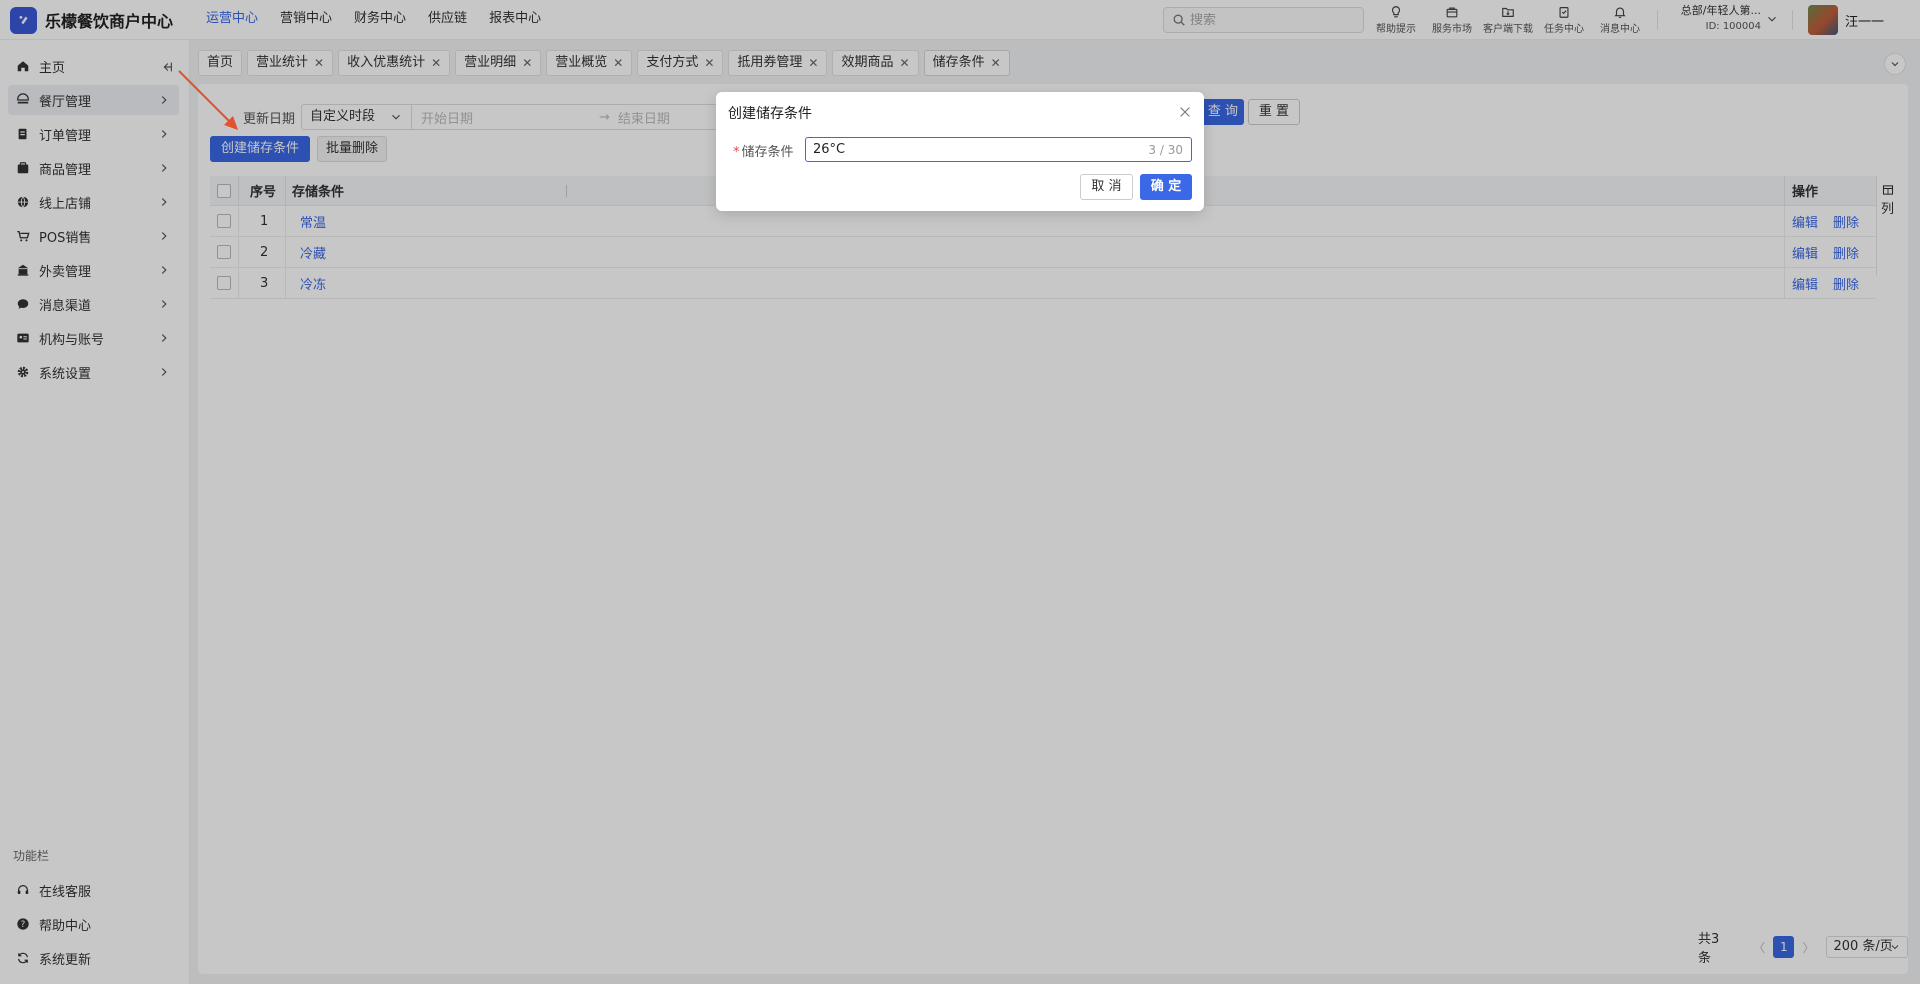 The width and height of the screenshot is (1920, 984). I want to click on condition-field: 3 / 30, so click(998, 149).